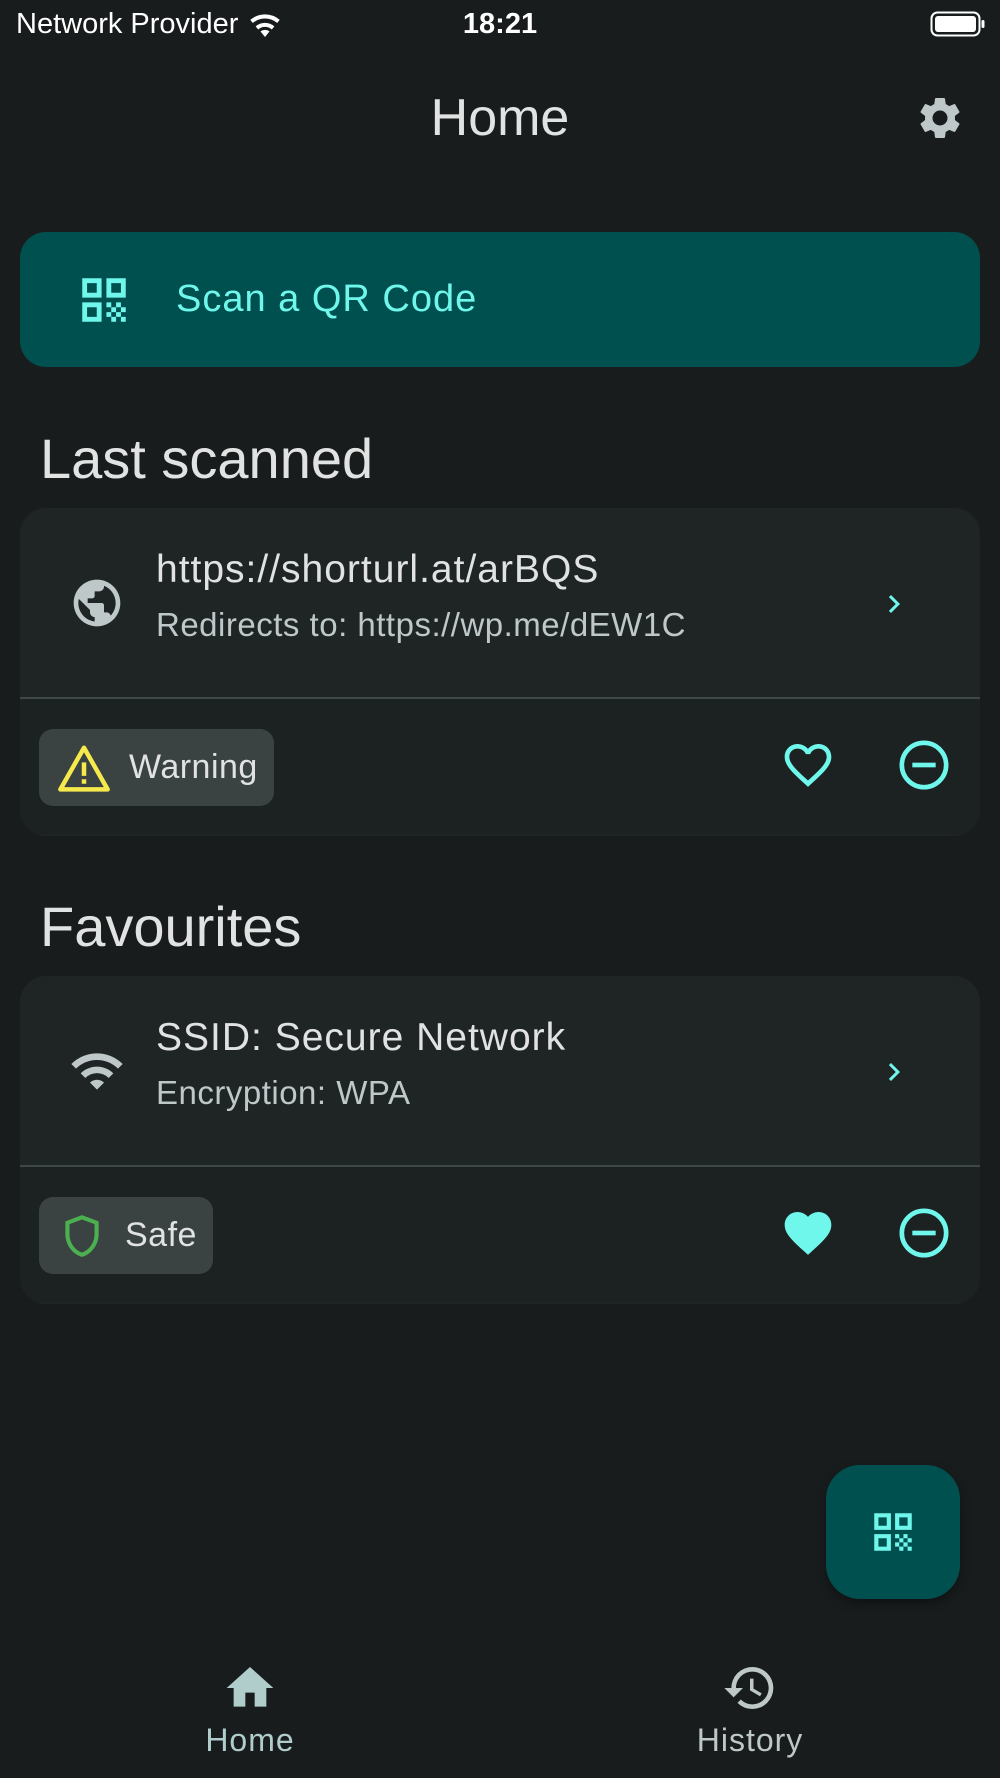 Image resolution: width=1000 pixels, height=1778 pixels. I want to click on wifi-icon, so click(97, 1071).